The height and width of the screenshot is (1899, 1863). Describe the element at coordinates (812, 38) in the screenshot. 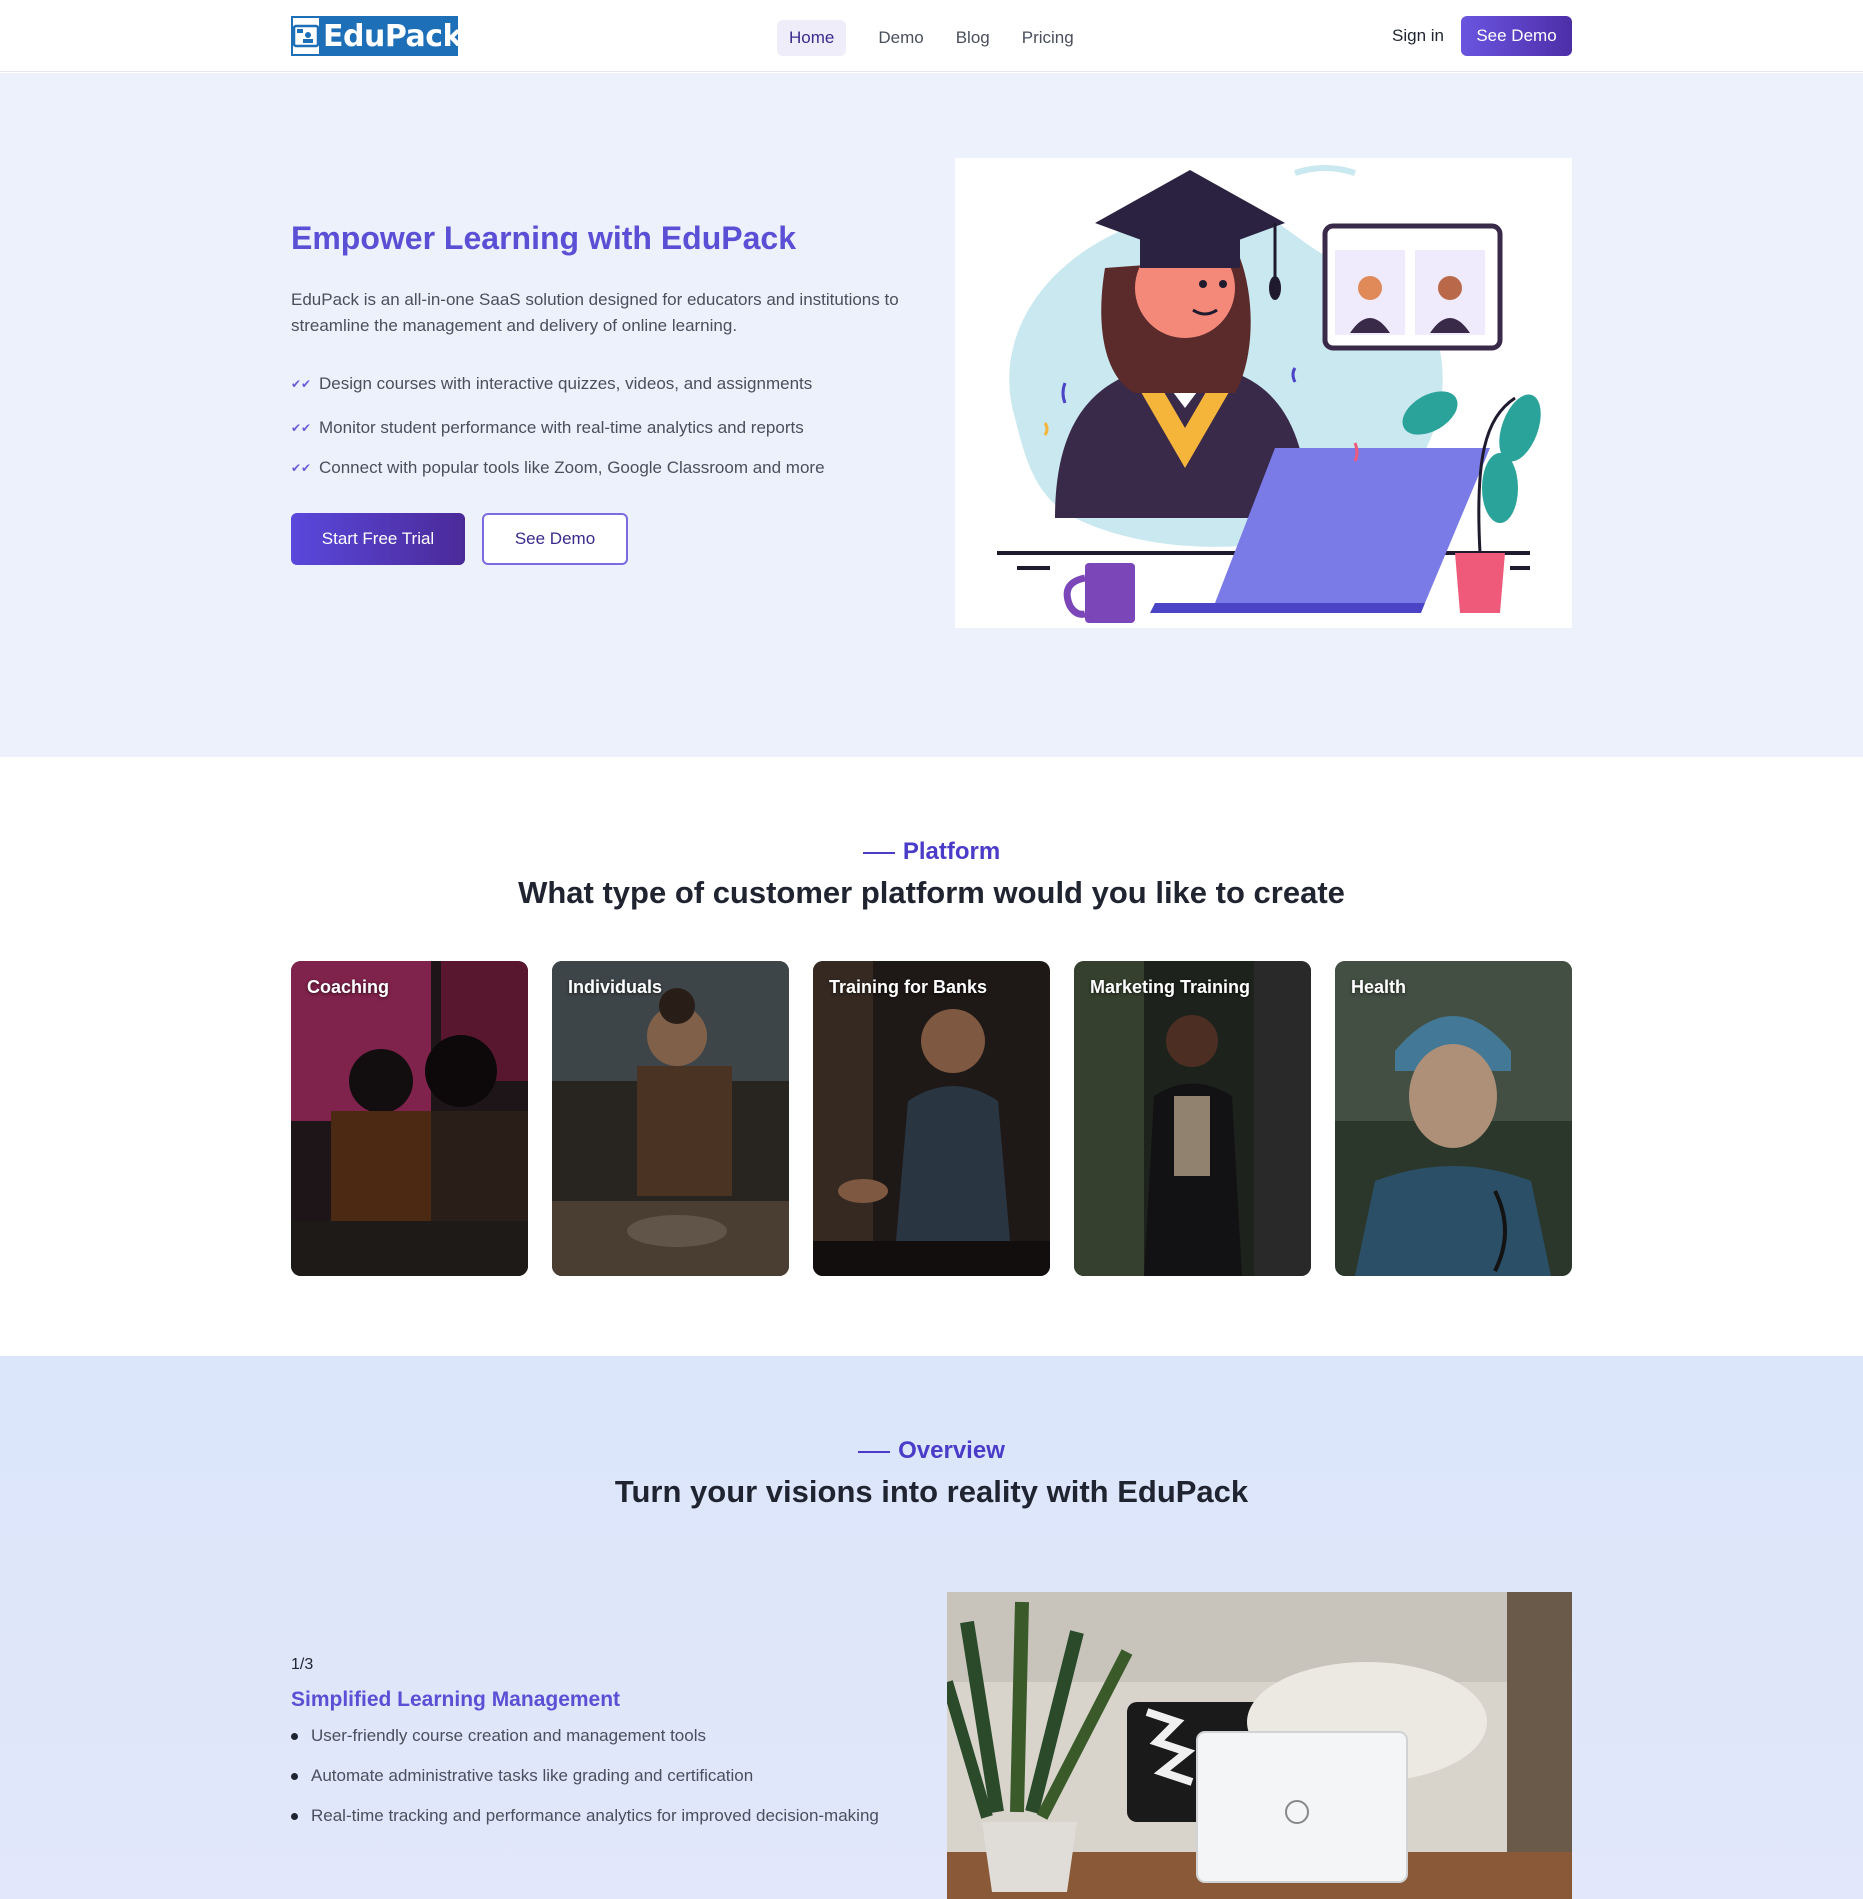

I see `nav-link-home: Home` at that location.